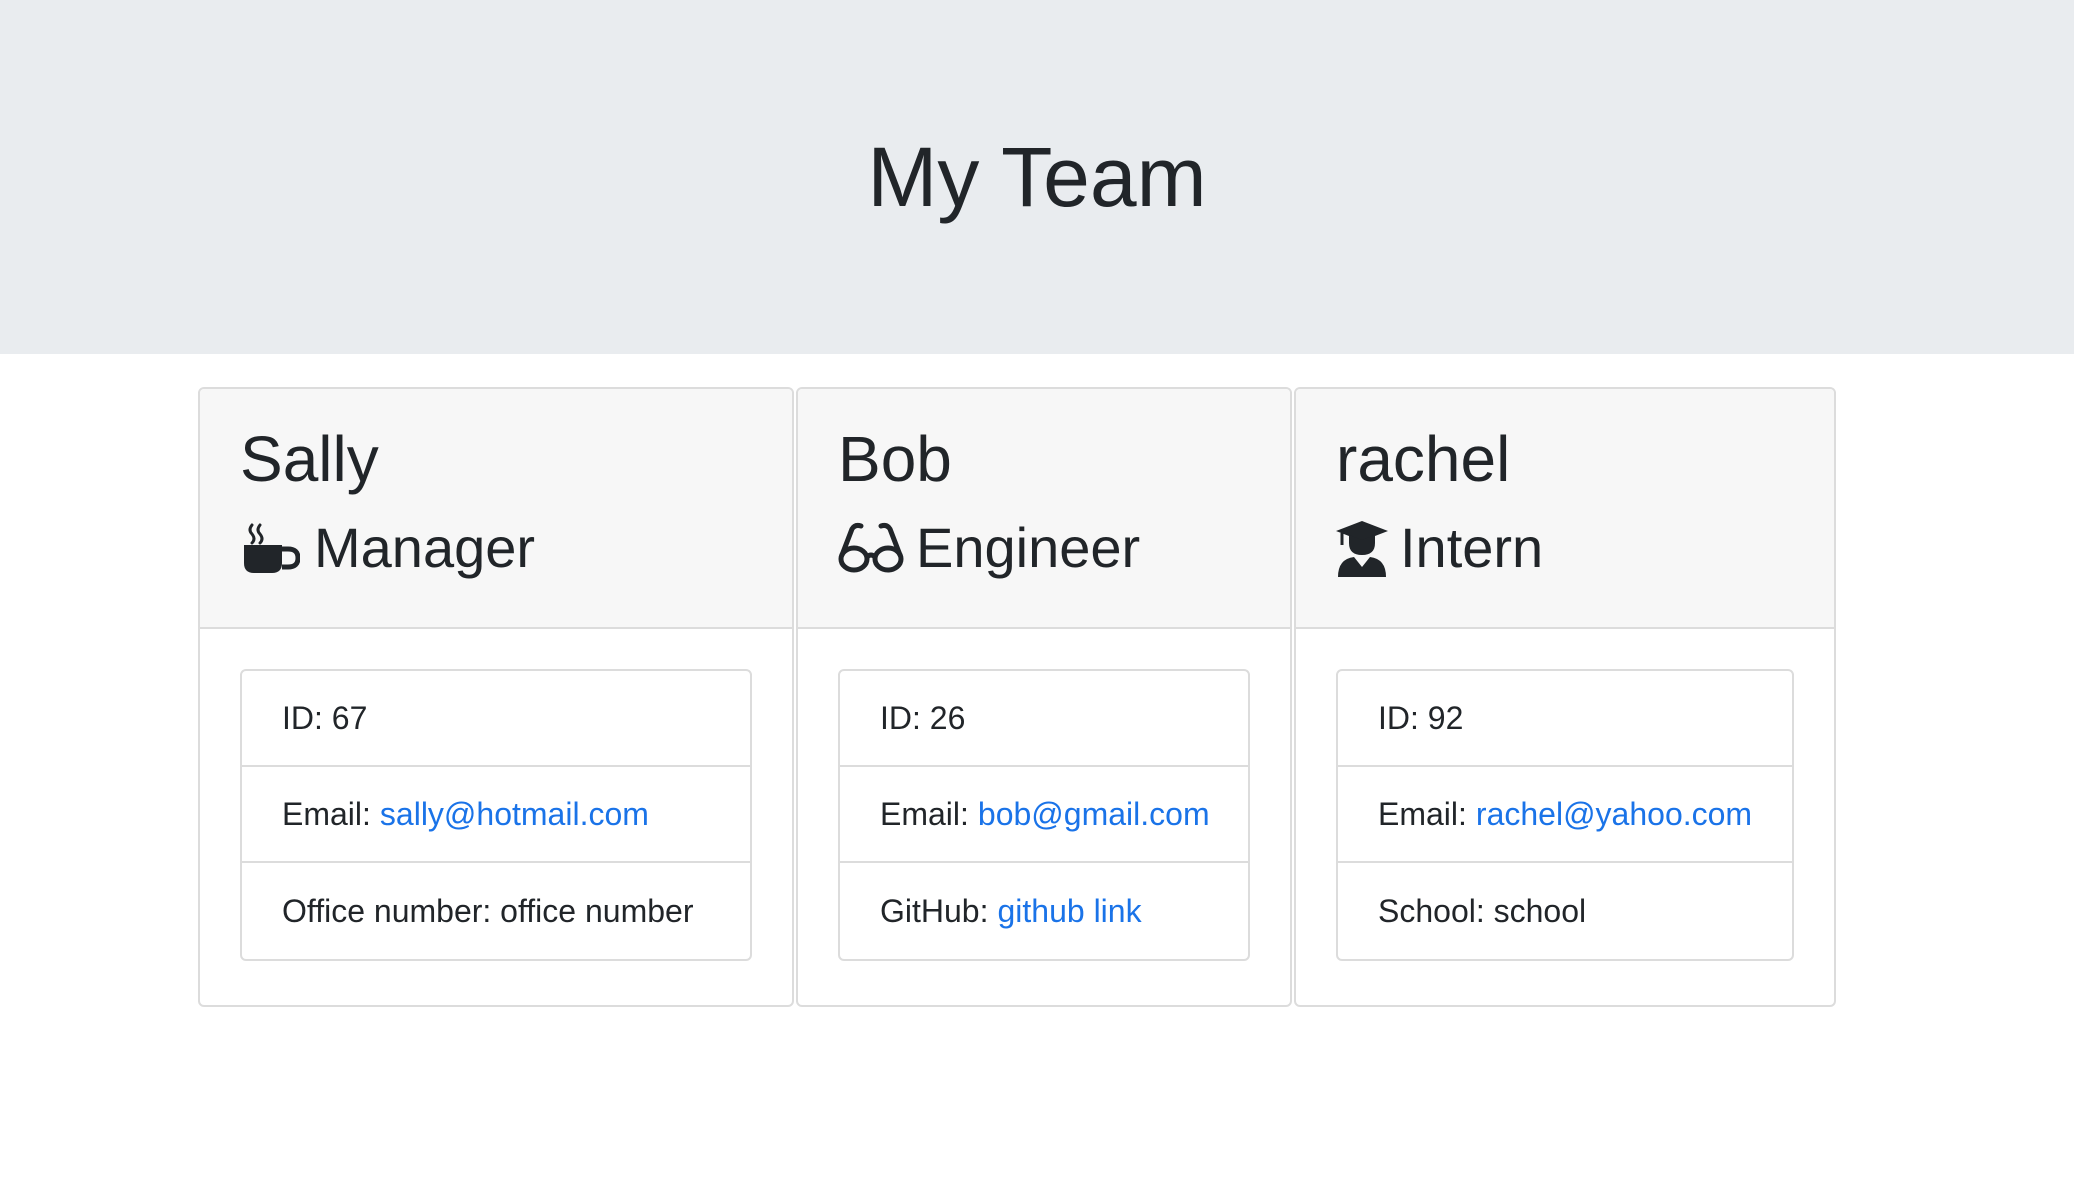 The width and height of the screenshot is (2074, 1182). I want to click on role-label: Intern, so click(1472, 547).